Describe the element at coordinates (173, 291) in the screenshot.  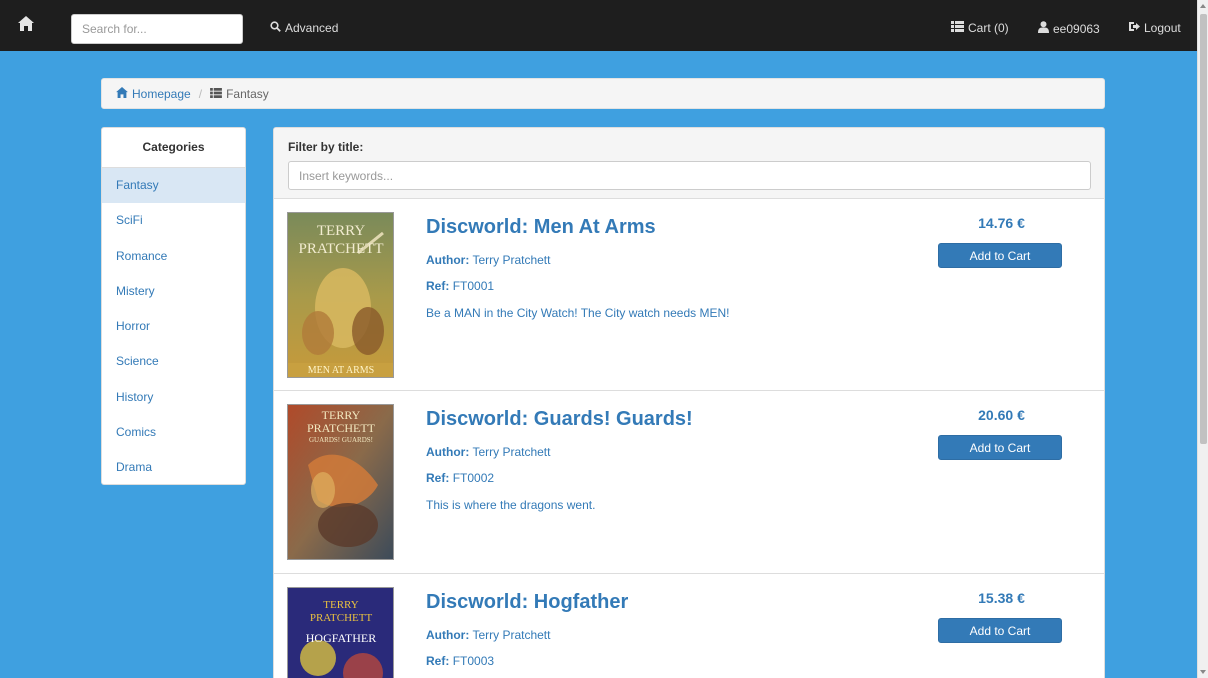
I see `sidebar-item-mistery: Mistery` at that location.